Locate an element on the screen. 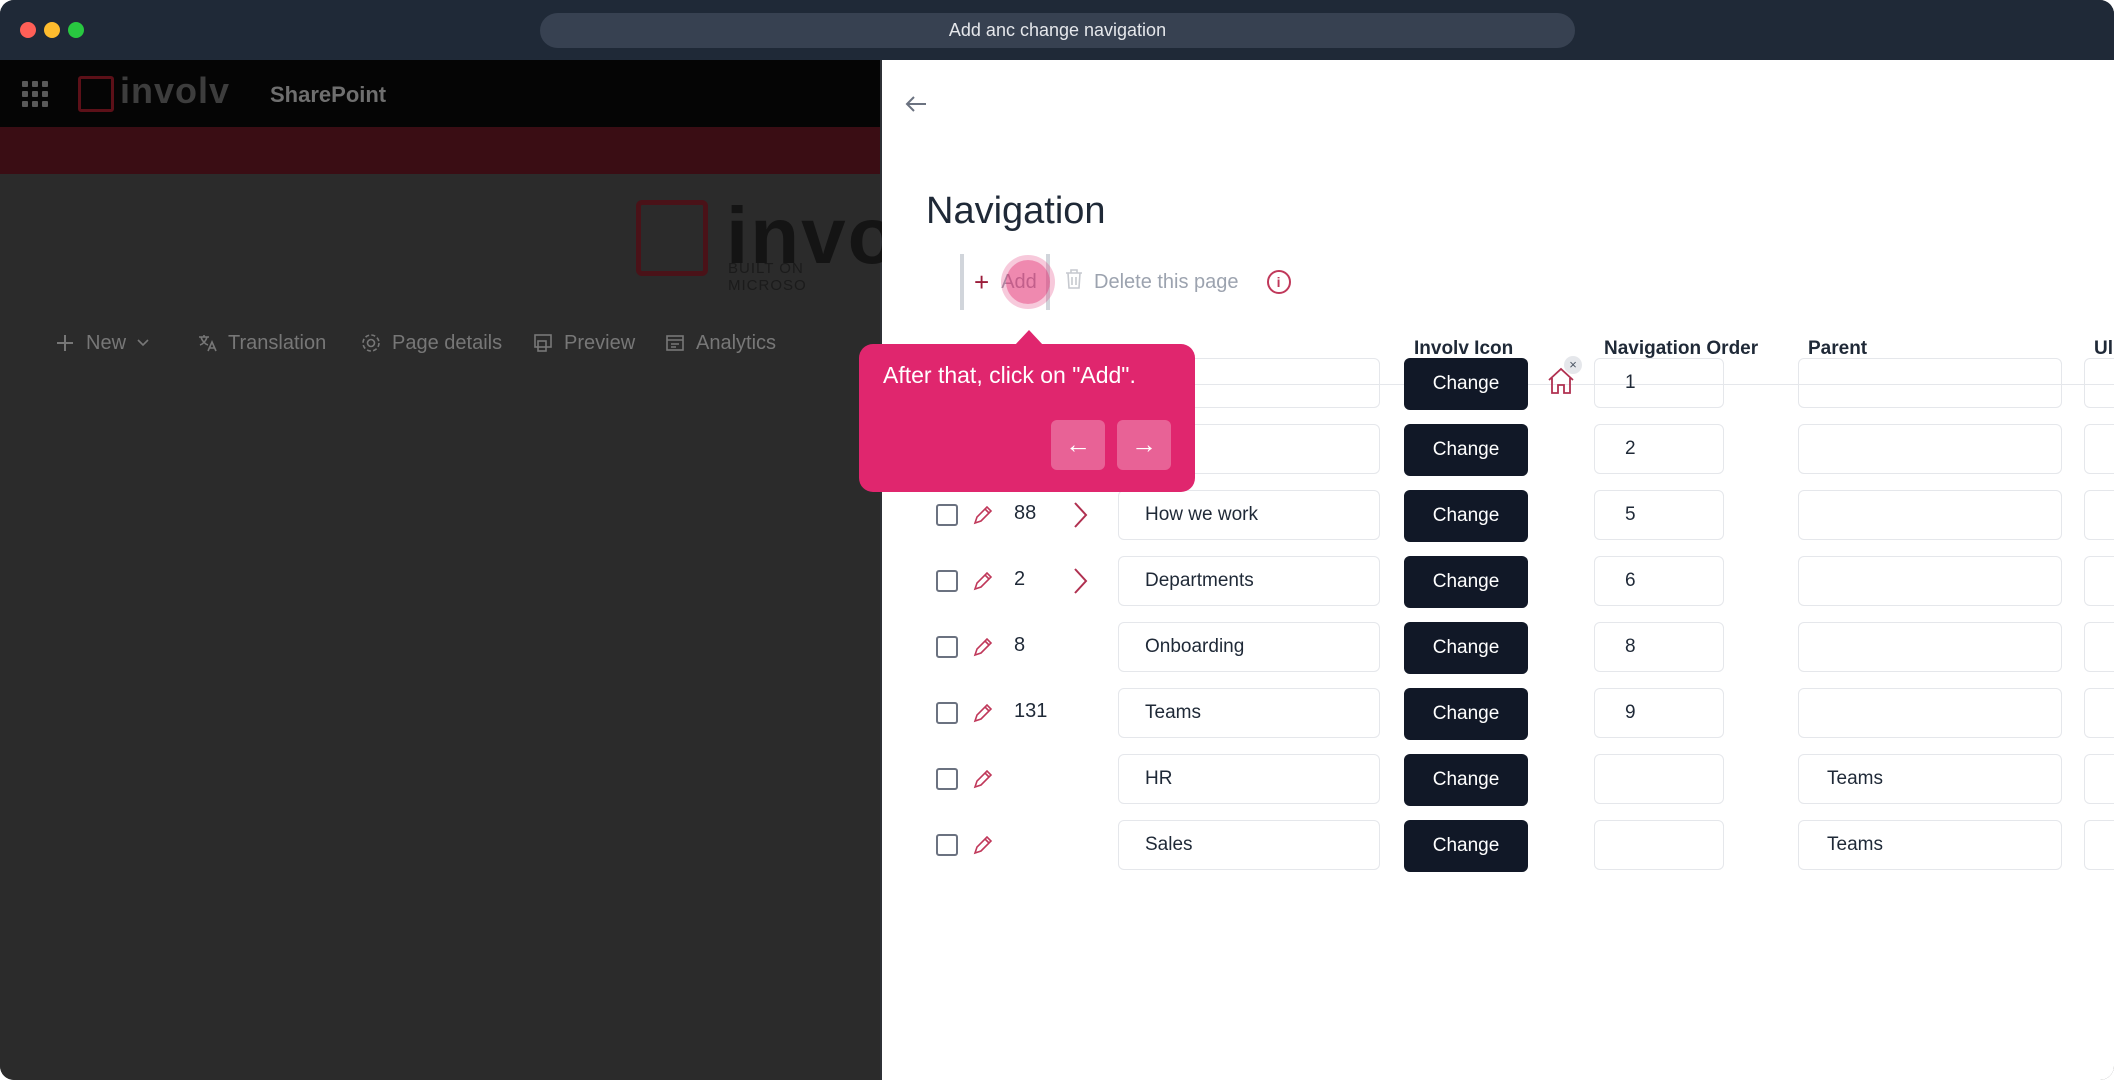  nav-name-field: Departments is located at coordinates (1249, 581).